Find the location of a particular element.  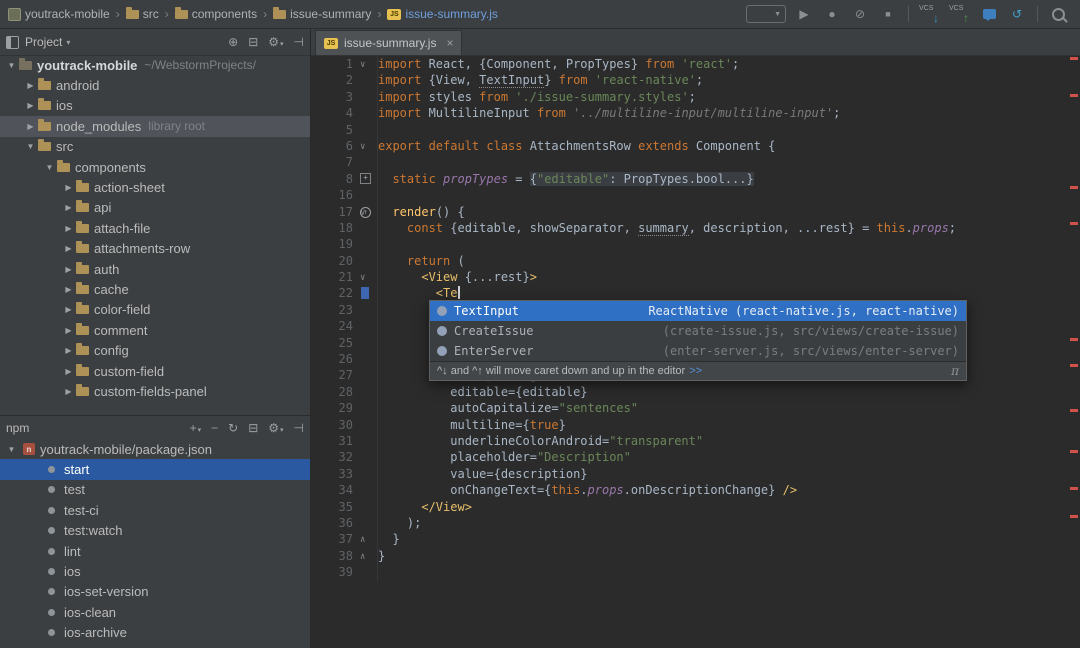

tree-item-android: ▶ android is located at coordinates (155, 85).